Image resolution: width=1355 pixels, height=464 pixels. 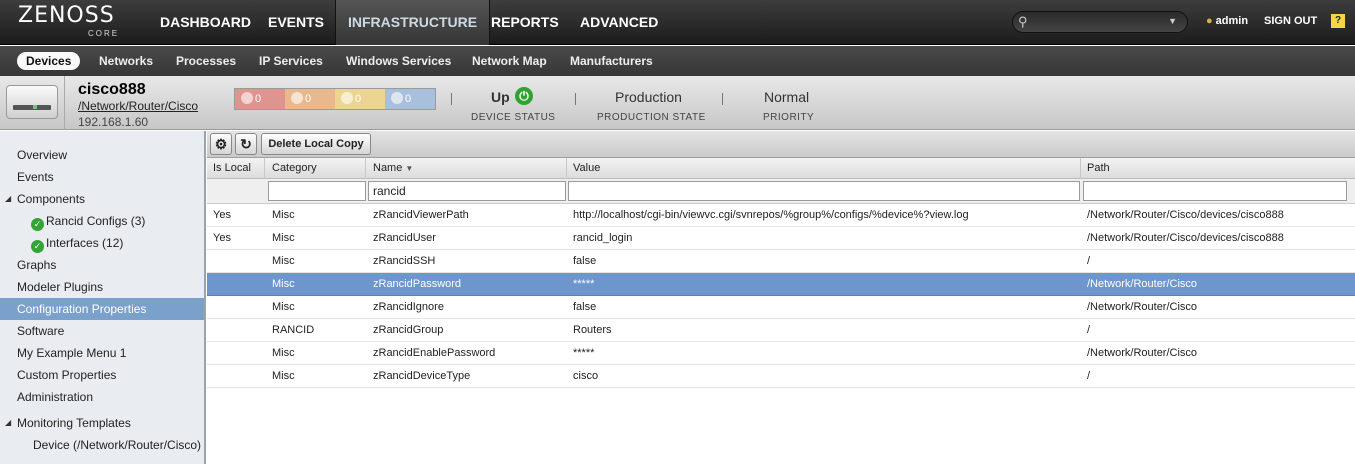 What do you see at coordinates (102, 397) in the screenshot?
I see `sidebar-item-administration: Administration` at bounding box center [102, 397].